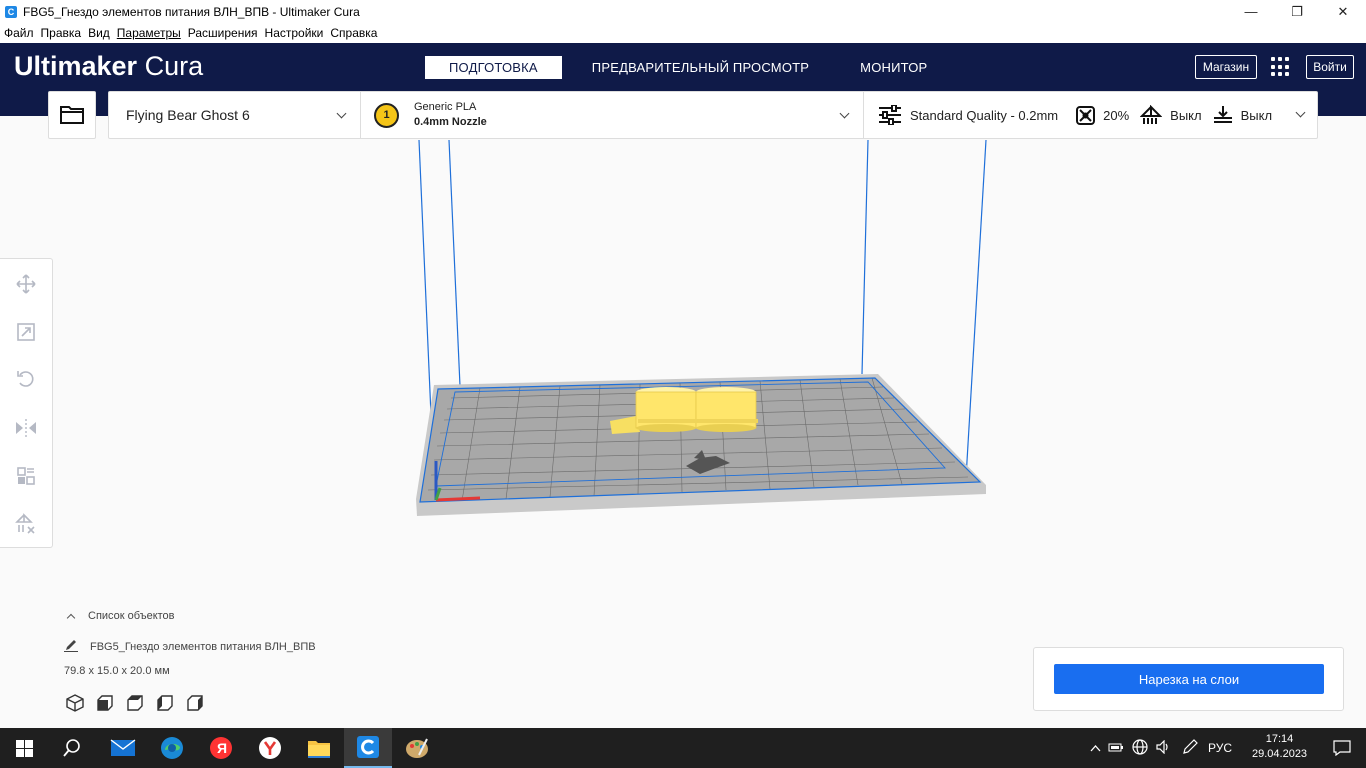  Describe the element at coordinates (61, 33) in the screenshot. I see `menu-edit: Правка` at that location.